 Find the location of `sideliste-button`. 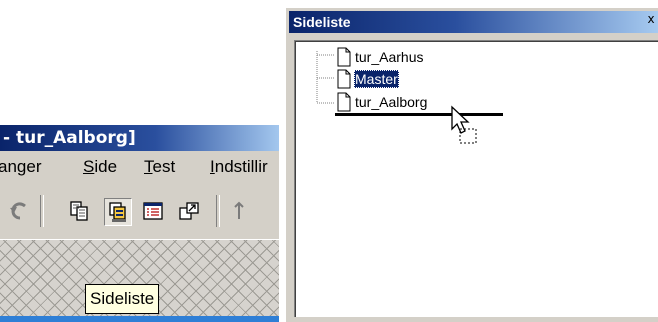

sideliste-button is located at coordinates (118, 212).